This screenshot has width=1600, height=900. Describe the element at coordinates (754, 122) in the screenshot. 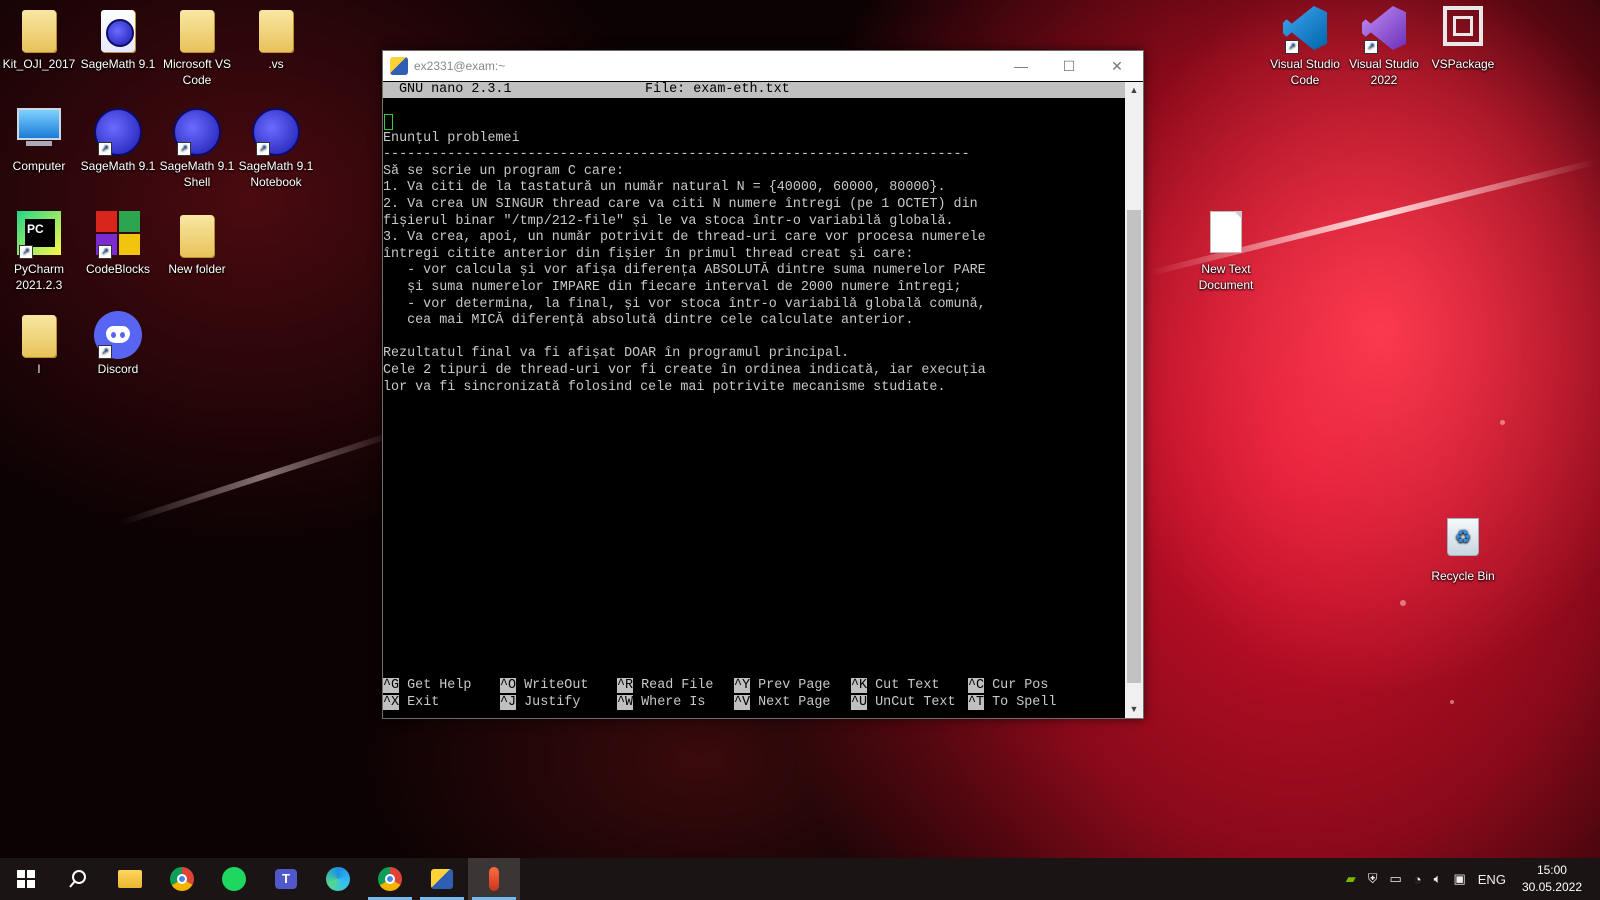

I see `cursor-line` at that location.